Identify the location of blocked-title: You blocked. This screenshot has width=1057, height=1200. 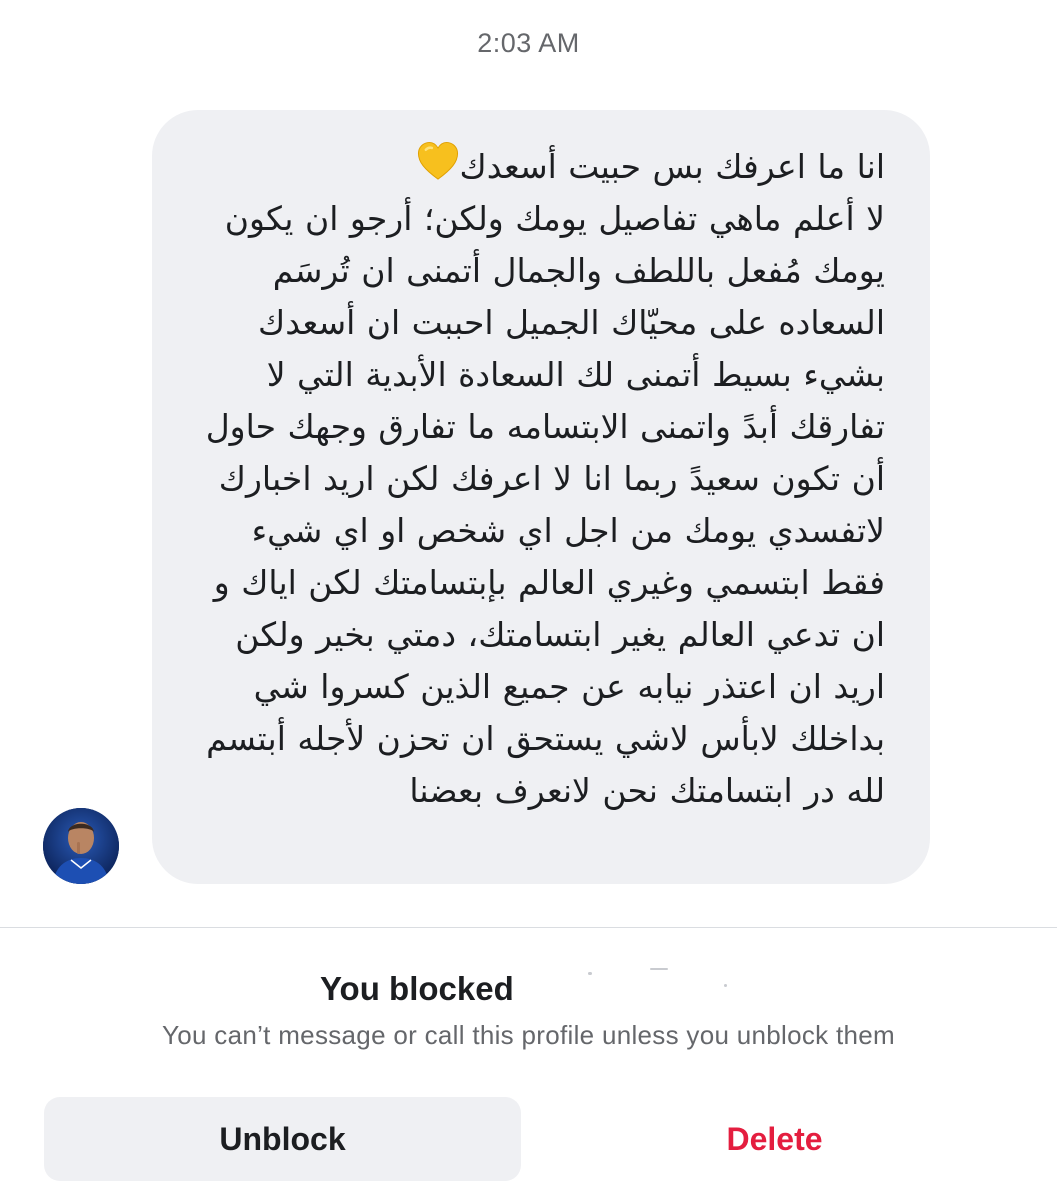
(417, 988).